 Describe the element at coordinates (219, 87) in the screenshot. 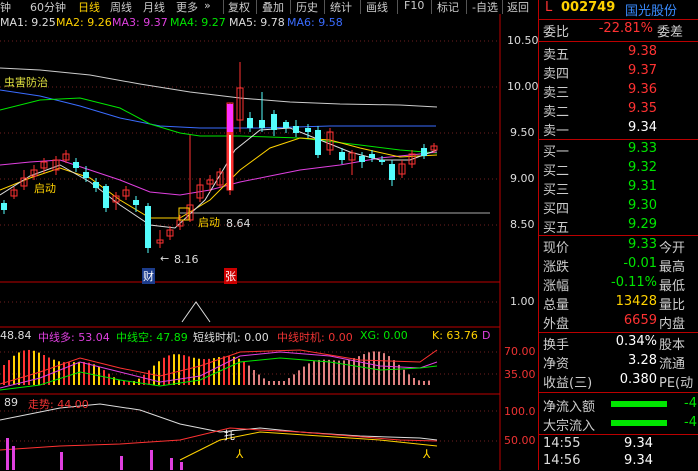

I see `ma5-line` at that location.